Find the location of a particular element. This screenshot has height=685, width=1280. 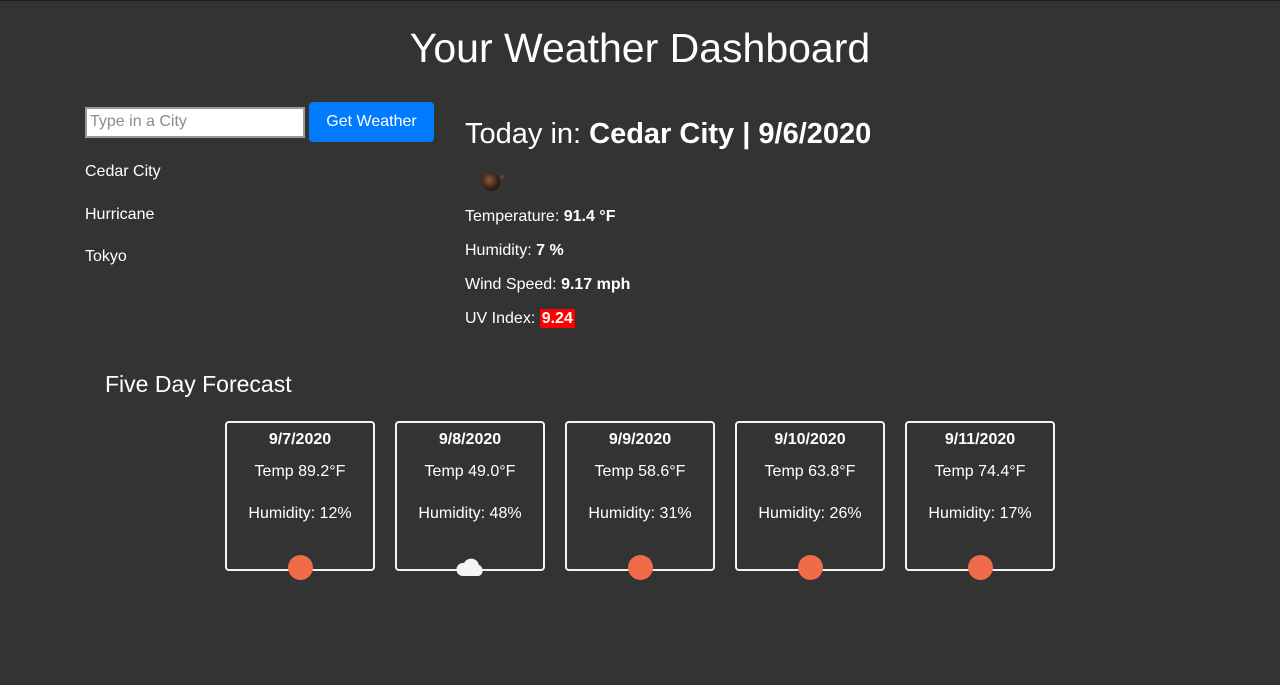

page-title: Your Weather Dashboard is located at coordinates (640, 48).